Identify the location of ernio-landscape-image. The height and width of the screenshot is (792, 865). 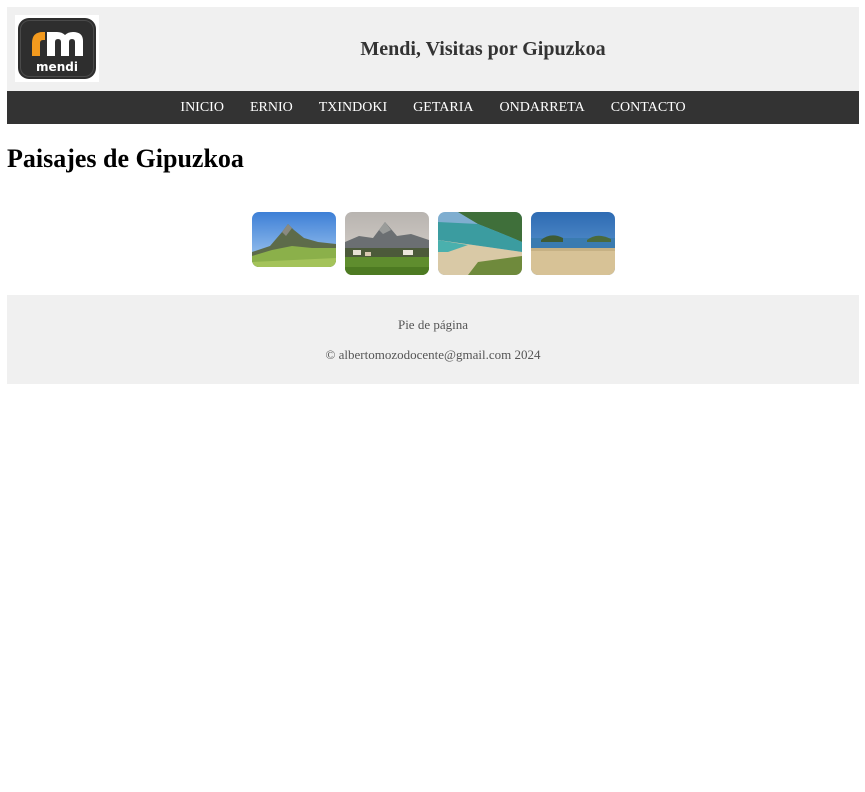
(293, 239).